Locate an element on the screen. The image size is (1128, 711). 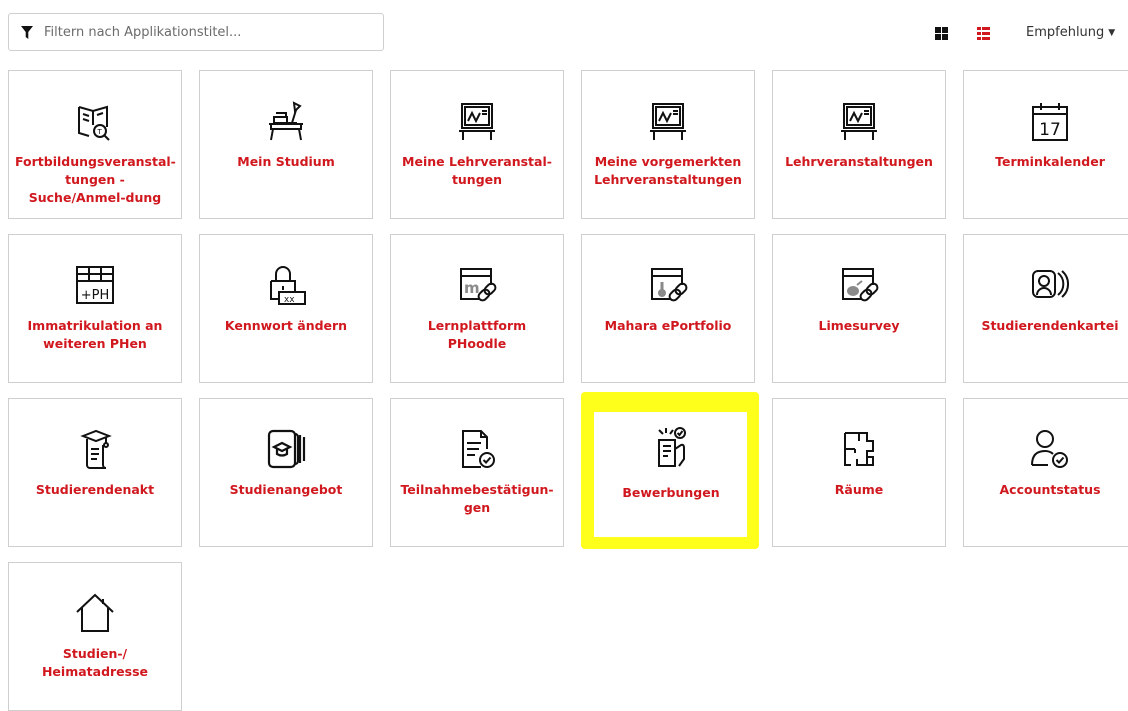
tile-mahara-eportfolio: Mahara ePortfolio is located at coordinates (668, 308).